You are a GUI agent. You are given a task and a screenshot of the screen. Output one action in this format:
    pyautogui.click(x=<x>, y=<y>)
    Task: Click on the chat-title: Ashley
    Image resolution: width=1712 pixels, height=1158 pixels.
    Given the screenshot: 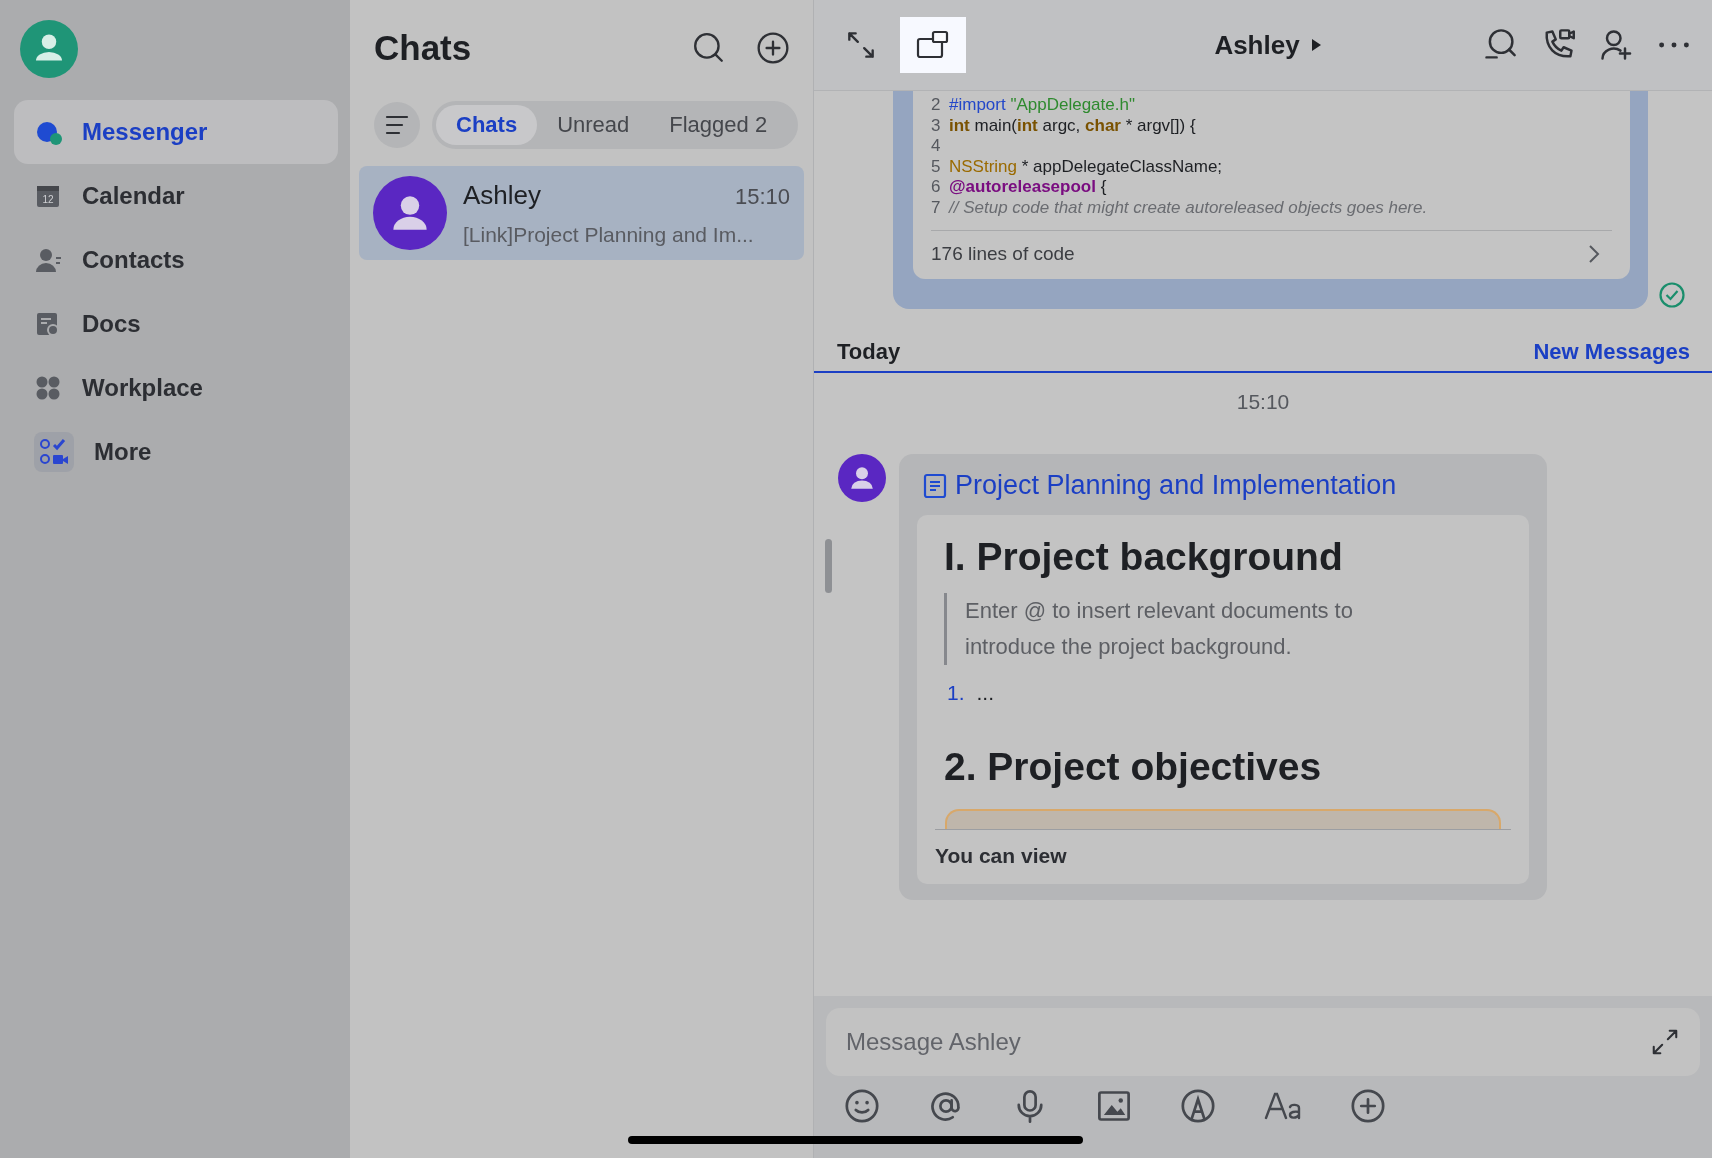 What is the action you would take?
    pyautogui.click(x=1268, y=45)
    